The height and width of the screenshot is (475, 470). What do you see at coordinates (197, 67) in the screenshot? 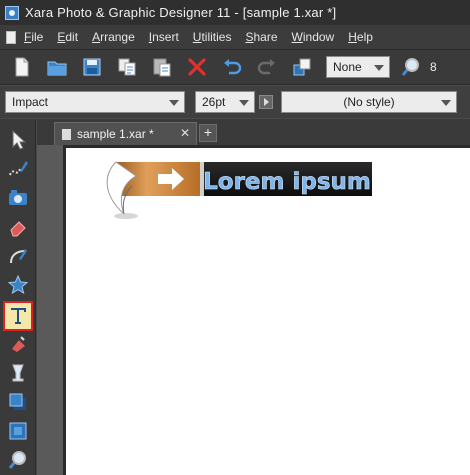
I see `delete-icon` at bounding box center [197, 67].